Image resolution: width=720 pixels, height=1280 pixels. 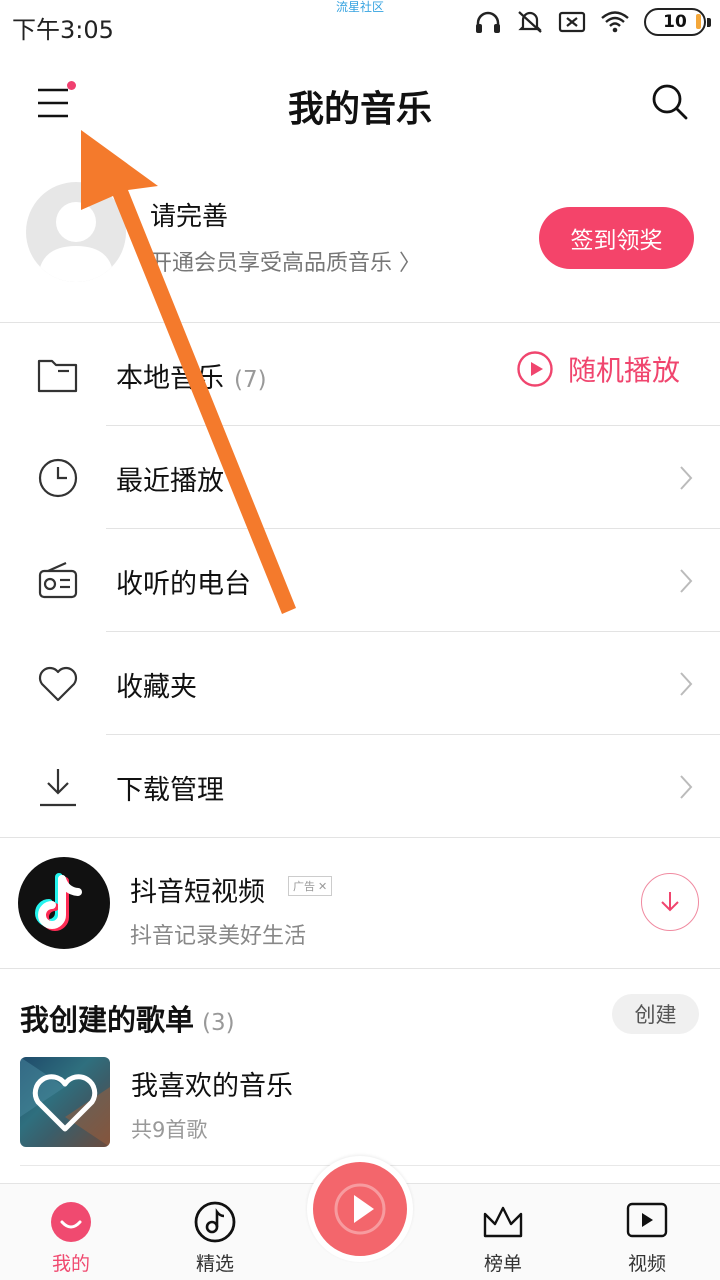 What do you see at coordinates (218, 1023) in the screenshot?
I see `playlist-count: (3)` at bounding box center [218, 1023].